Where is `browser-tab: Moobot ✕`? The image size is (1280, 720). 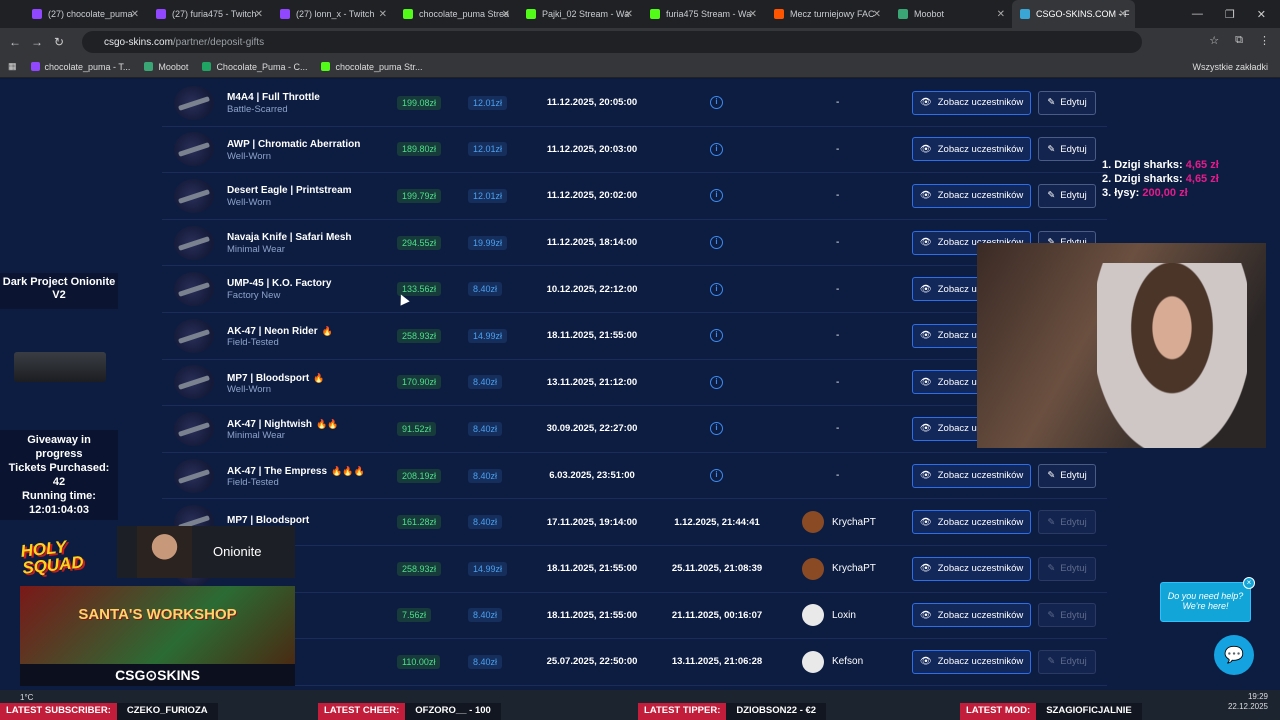
browser-tab: Moobot ✕ is located at coordinates (951, 14).